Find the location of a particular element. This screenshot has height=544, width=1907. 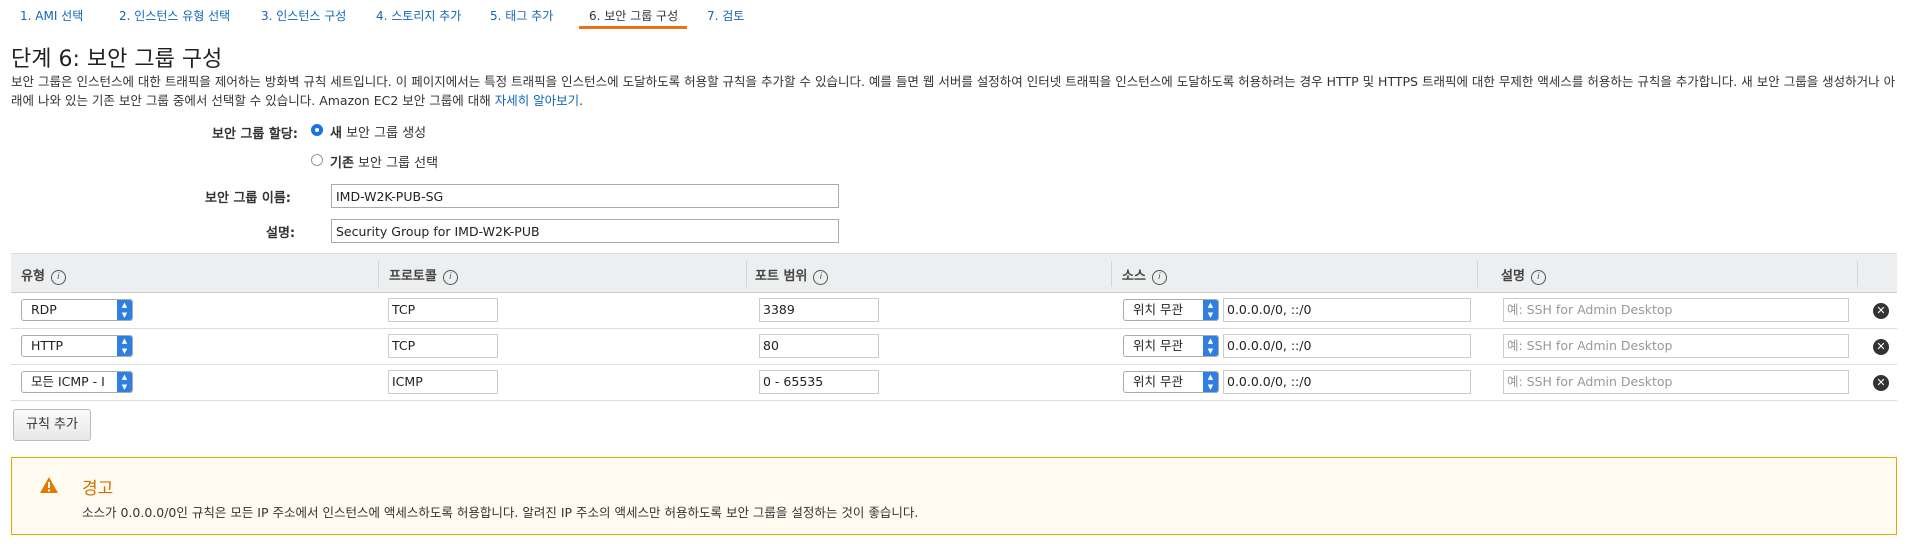

type-value: HTTP is located at coordinates (47, 345).